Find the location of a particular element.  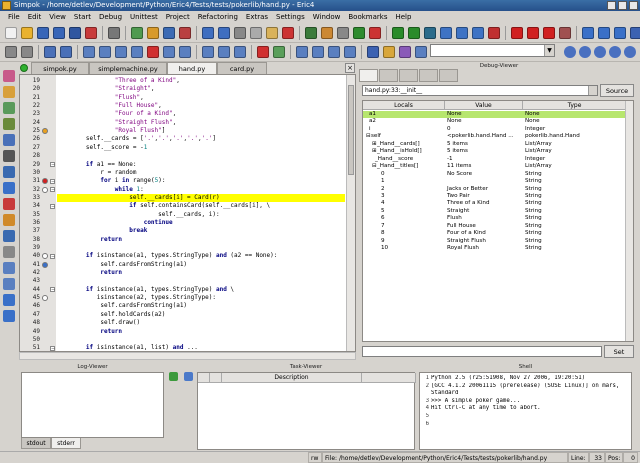

tab-variables-icon is located at coordinates (368, 75).